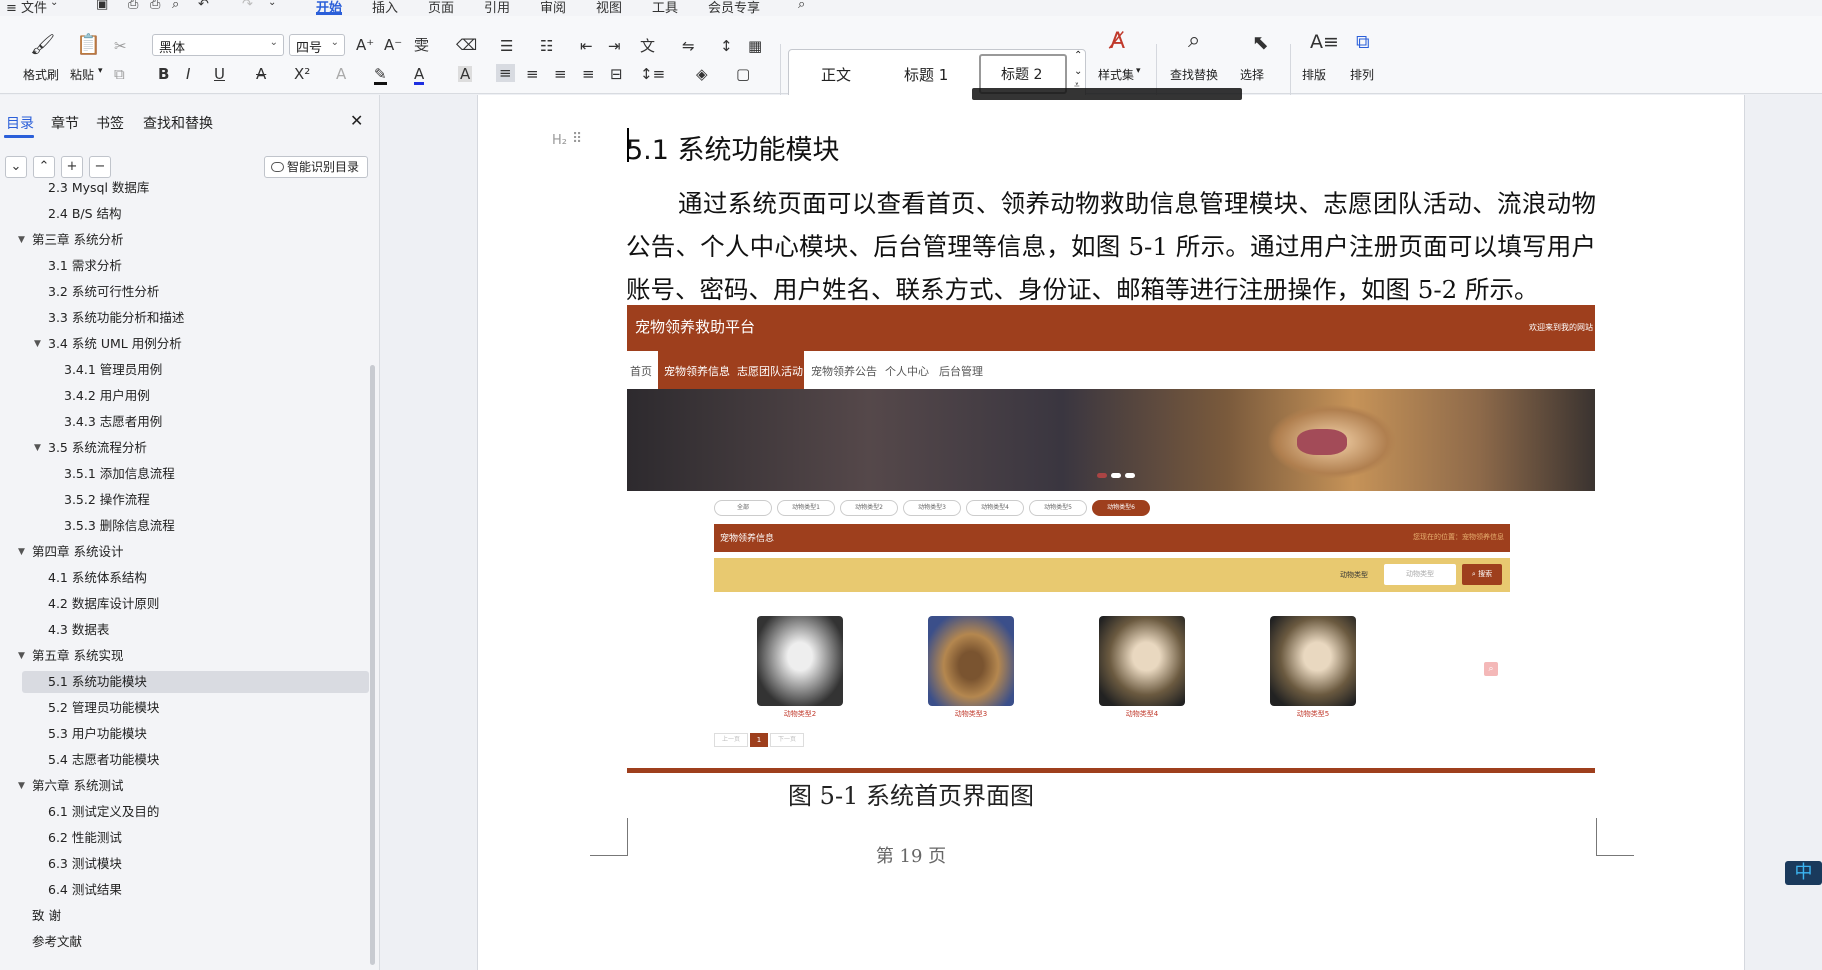 The height and width of the screenshot is (970, 1822). What do you see at coordinates (652, 74) in the screenshot?
I see `line-spacing-icon: ↕≡` at bounding box center [652, 74].